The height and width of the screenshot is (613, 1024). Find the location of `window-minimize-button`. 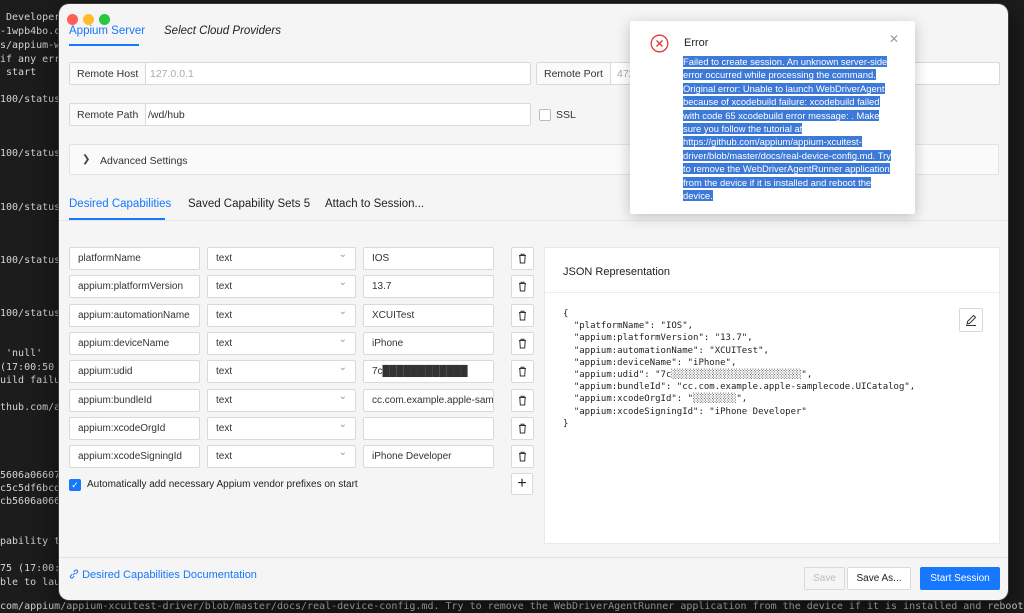

window-minimize-button is located at coordinates (88, 19).